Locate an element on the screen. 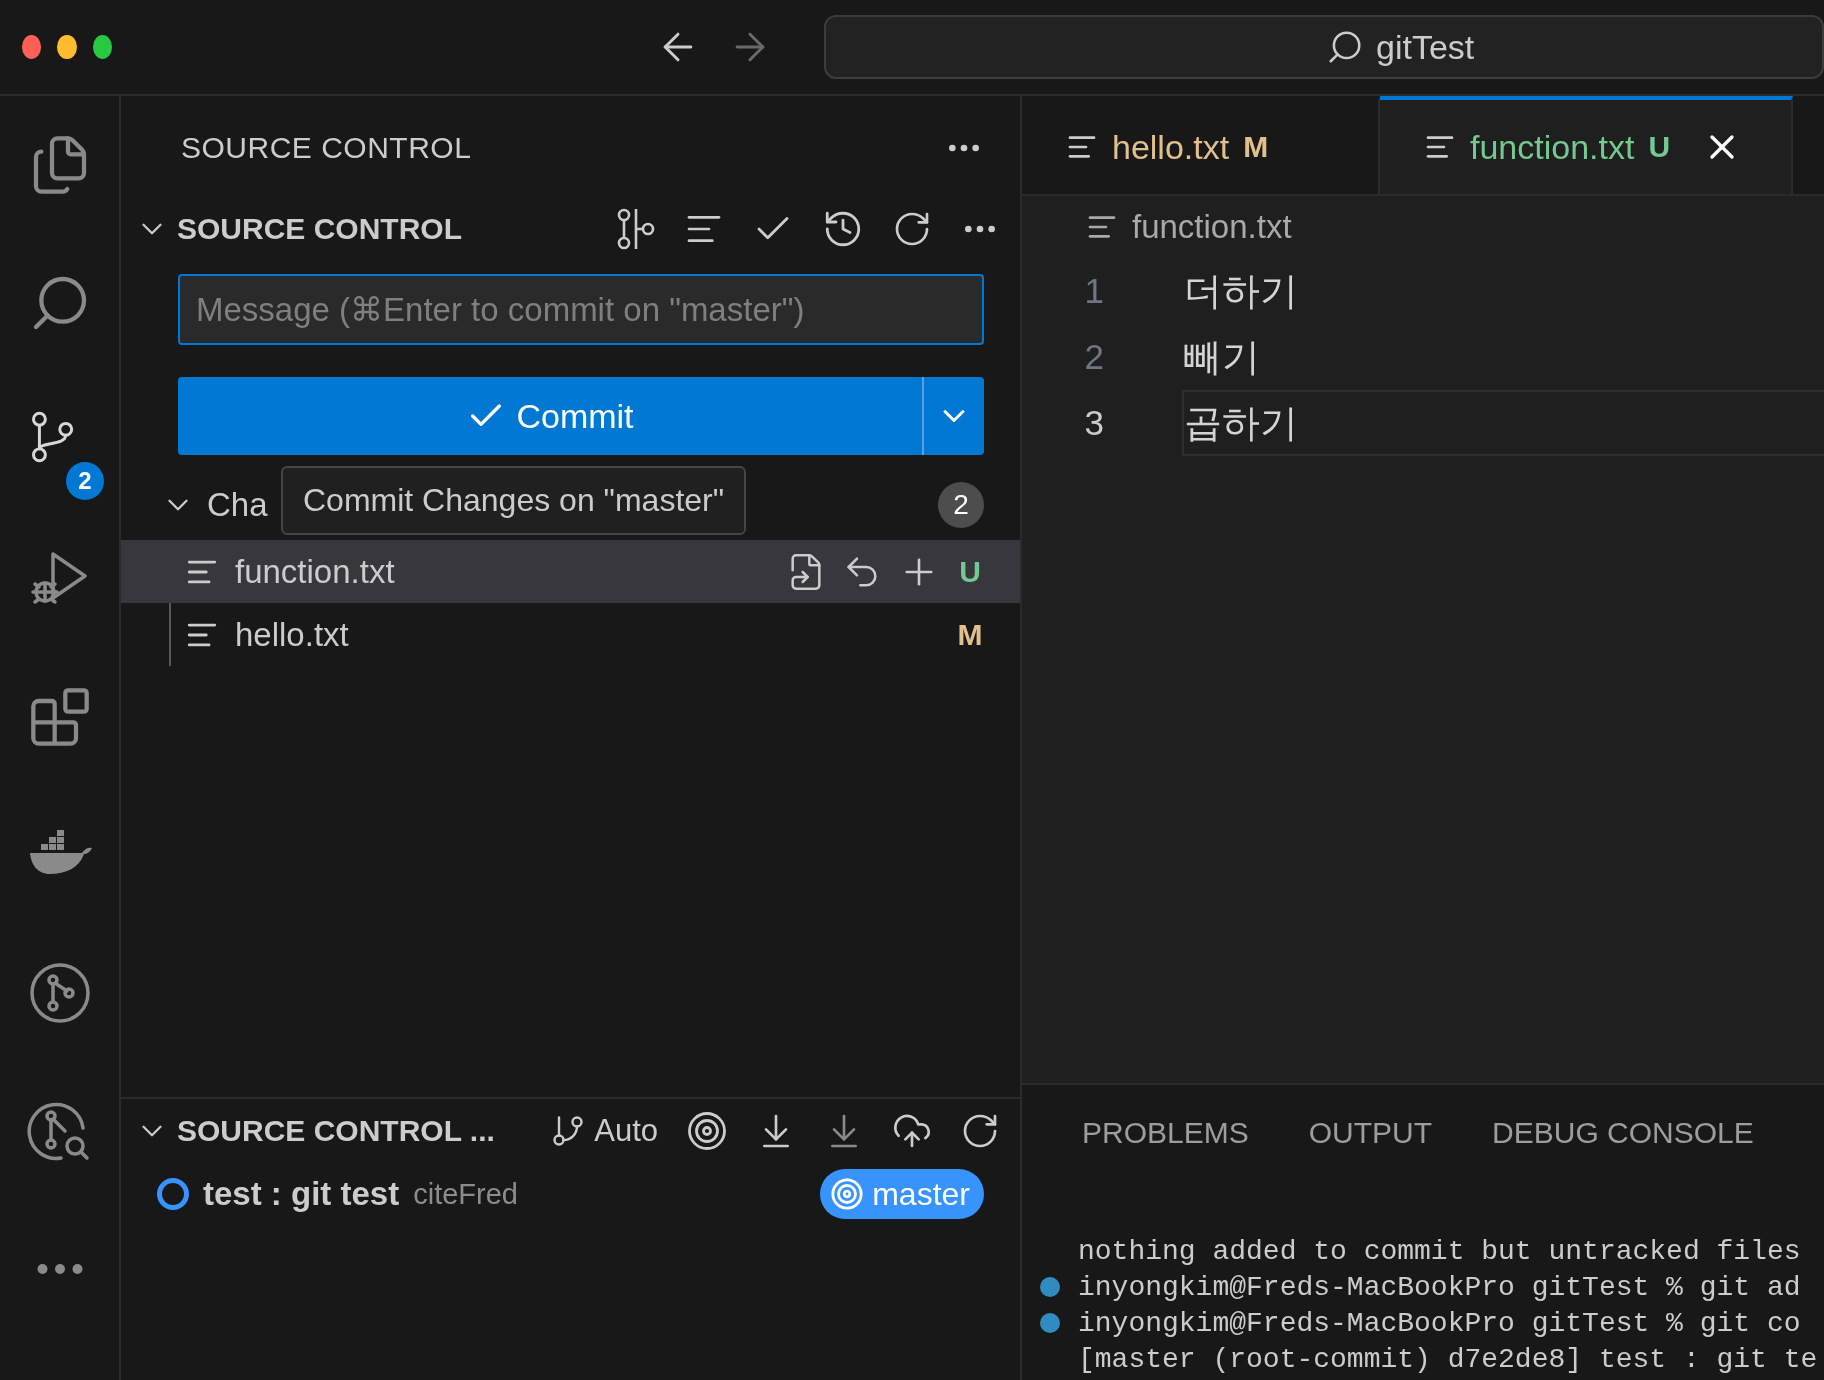 Image resolution: width=1824 pixels, height=1380 pixels. line-number: 3 is located at coordinates (1094, 423).